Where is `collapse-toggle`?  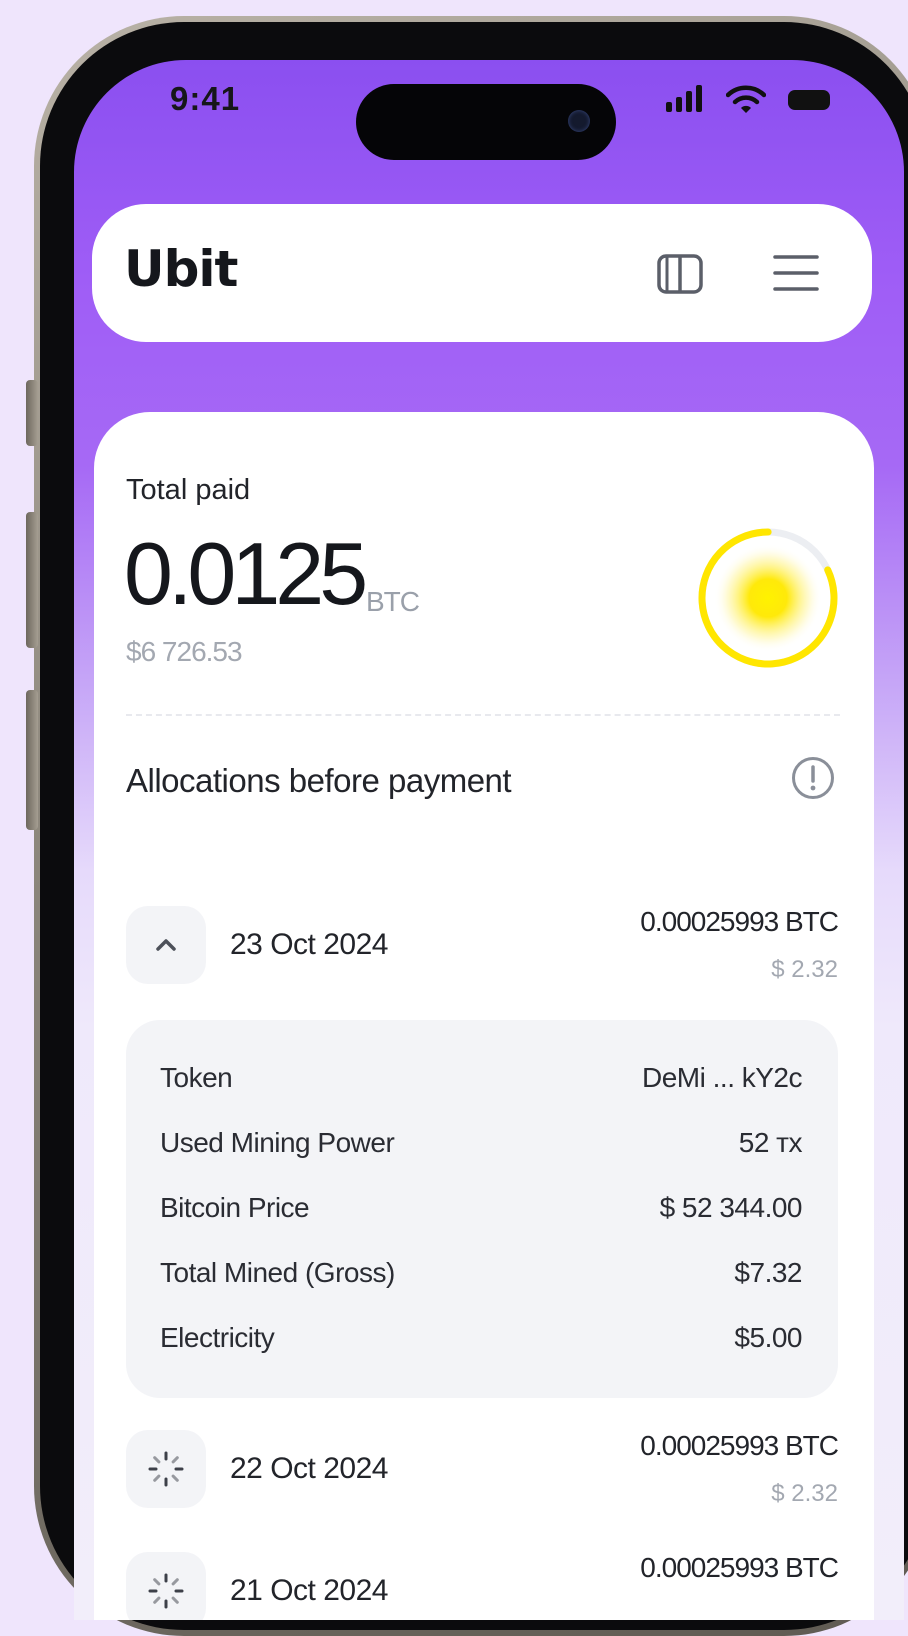 collapse-toggle is located at coordinates (166, 945).